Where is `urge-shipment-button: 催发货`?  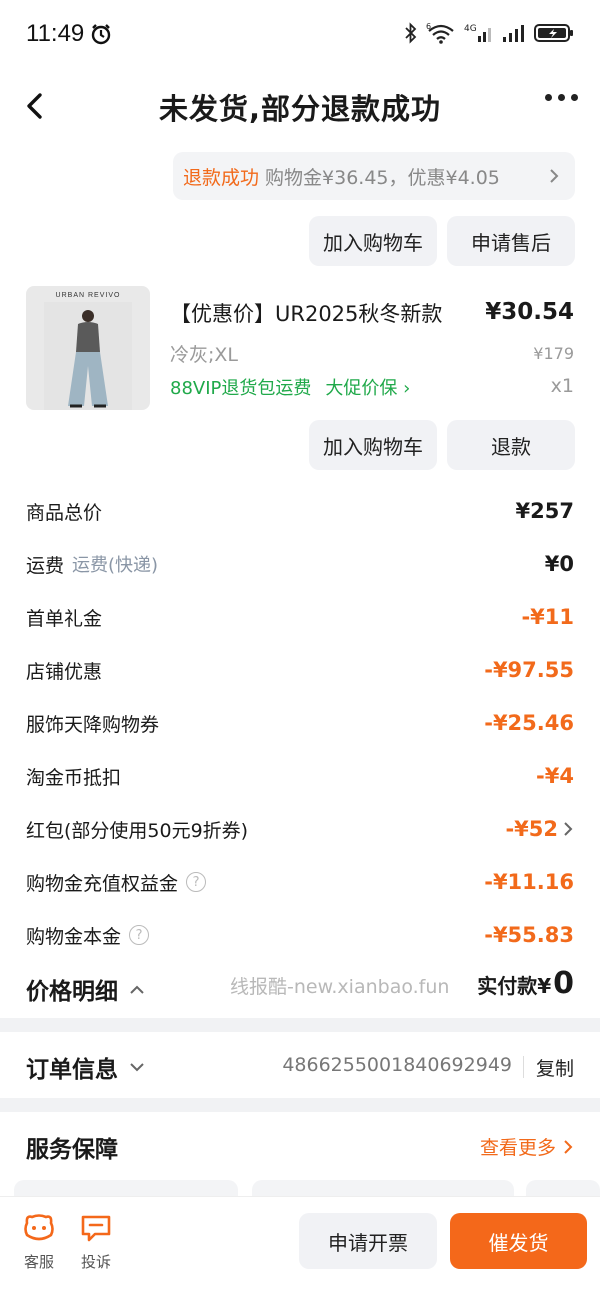
urge-shipment-button: 催发货 is located at coordinates (518, 1241).